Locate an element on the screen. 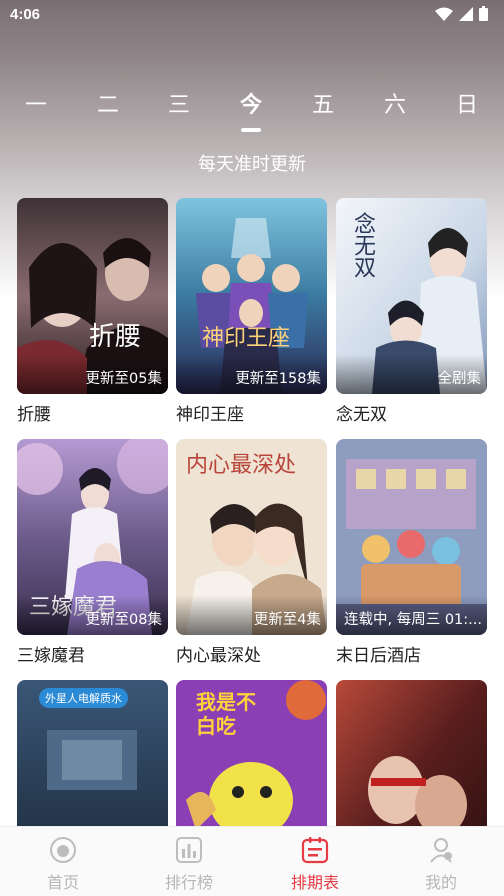 The height and width of the screenshot is (896, 504). show-poster: 神印王座 更新至158集 is located at coordinates (251, 296).